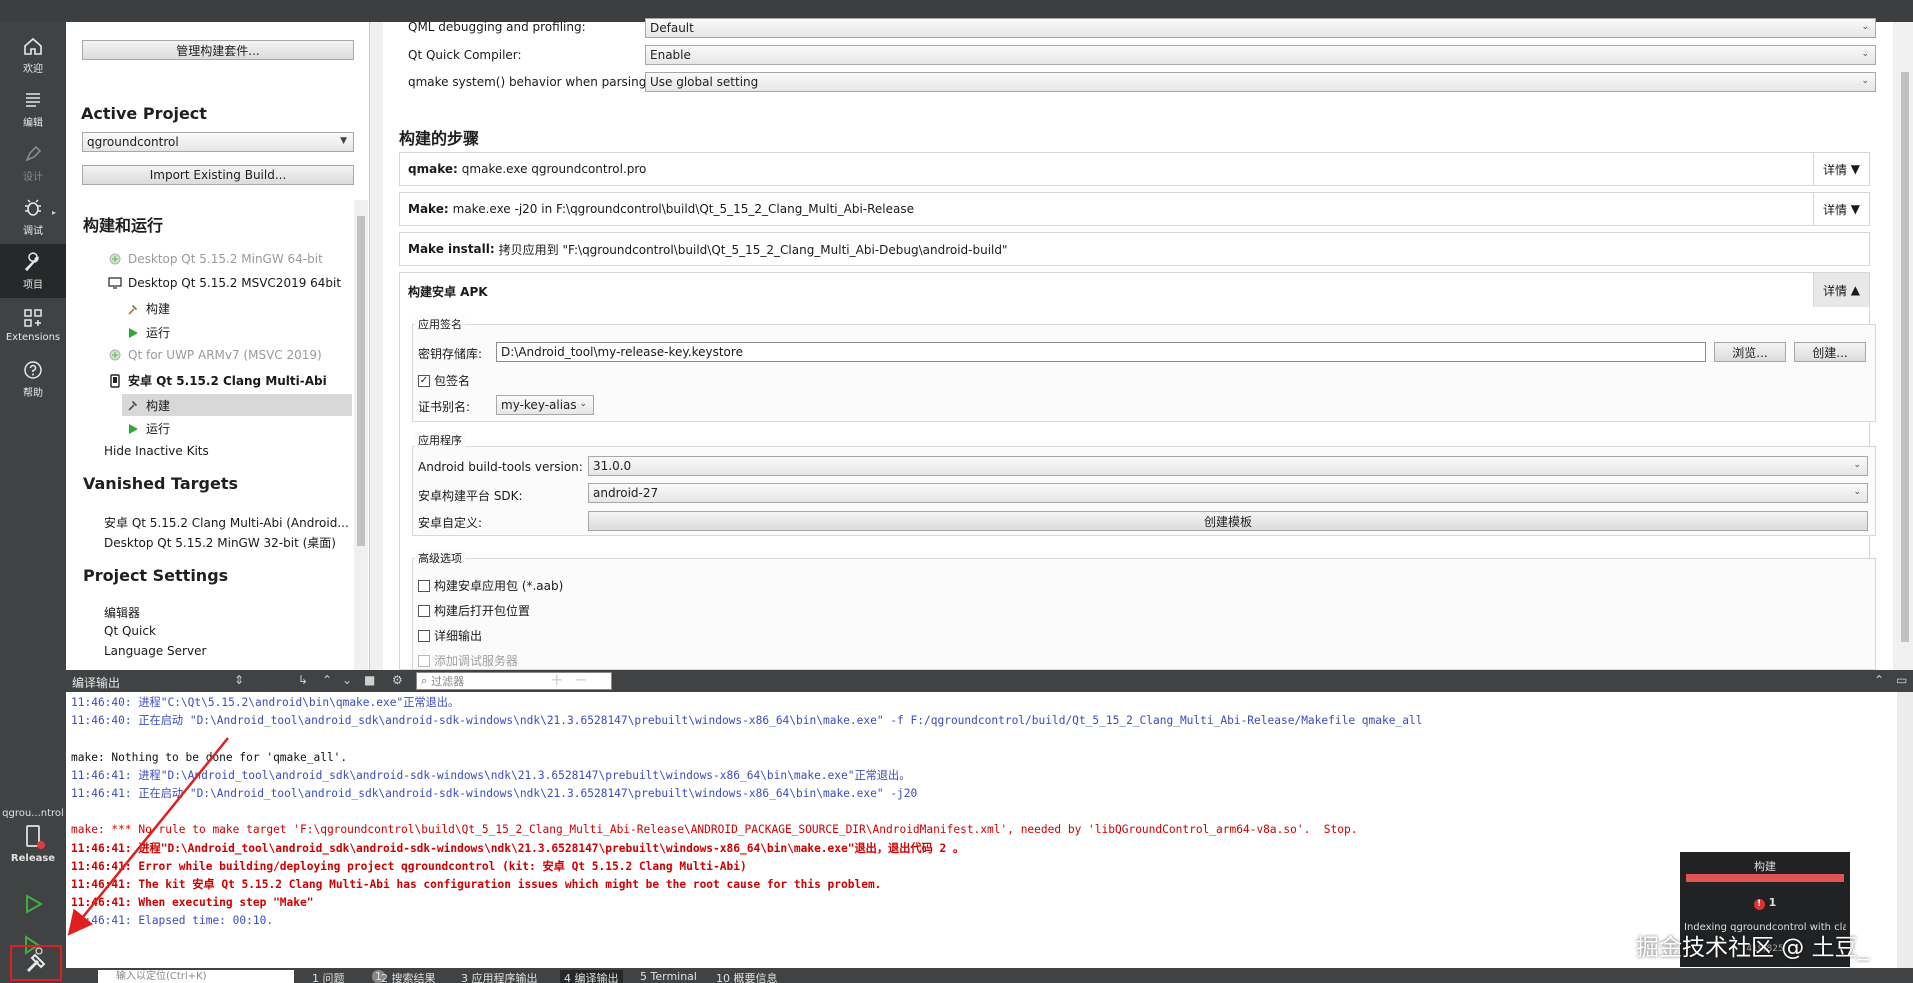 This screenshot has height=983, width=1913. I want to click on check-icon: ✓, so click(424, 380).